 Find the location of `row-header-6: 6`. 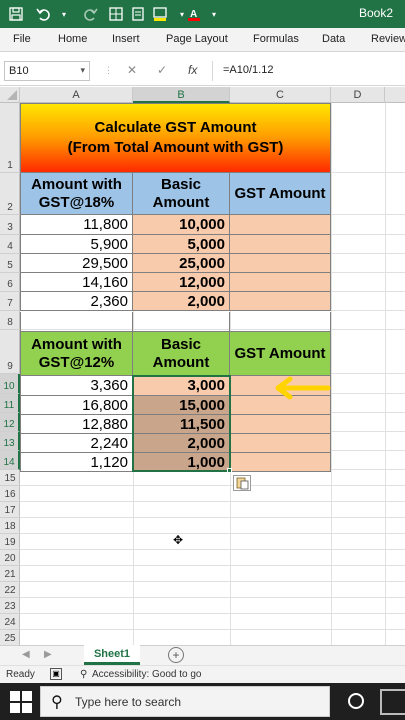

row-header-6: 6 is located at coordinates (10, 282).